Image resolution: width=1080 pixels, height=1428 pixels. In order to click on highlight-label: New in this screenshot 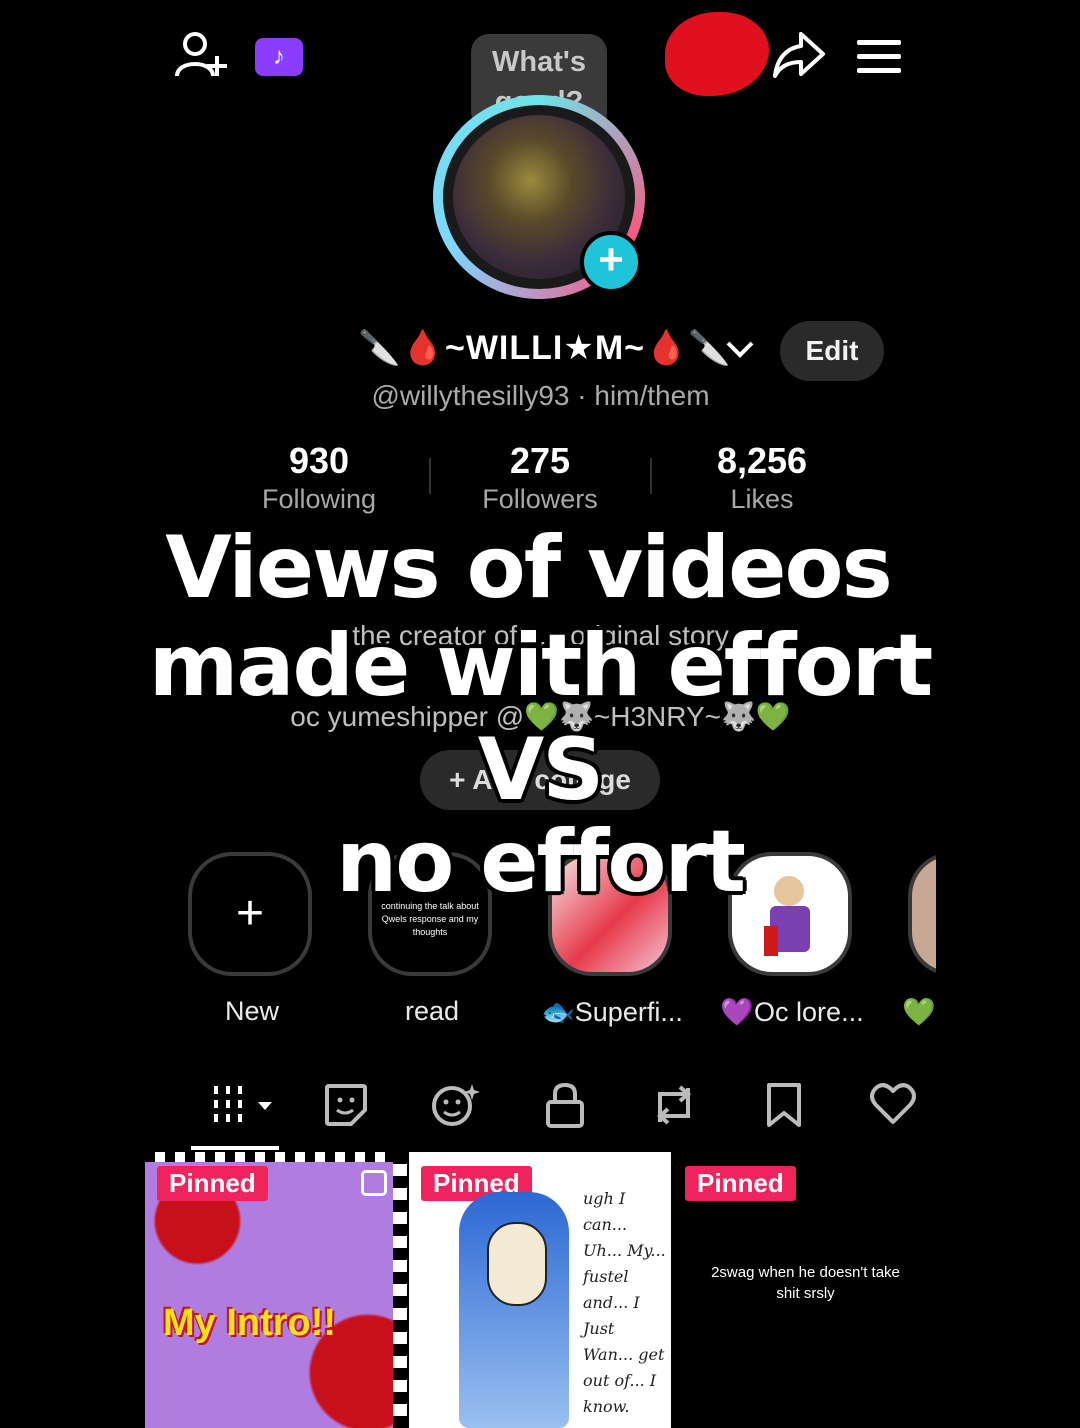, I will do `click(251, 1011)`.